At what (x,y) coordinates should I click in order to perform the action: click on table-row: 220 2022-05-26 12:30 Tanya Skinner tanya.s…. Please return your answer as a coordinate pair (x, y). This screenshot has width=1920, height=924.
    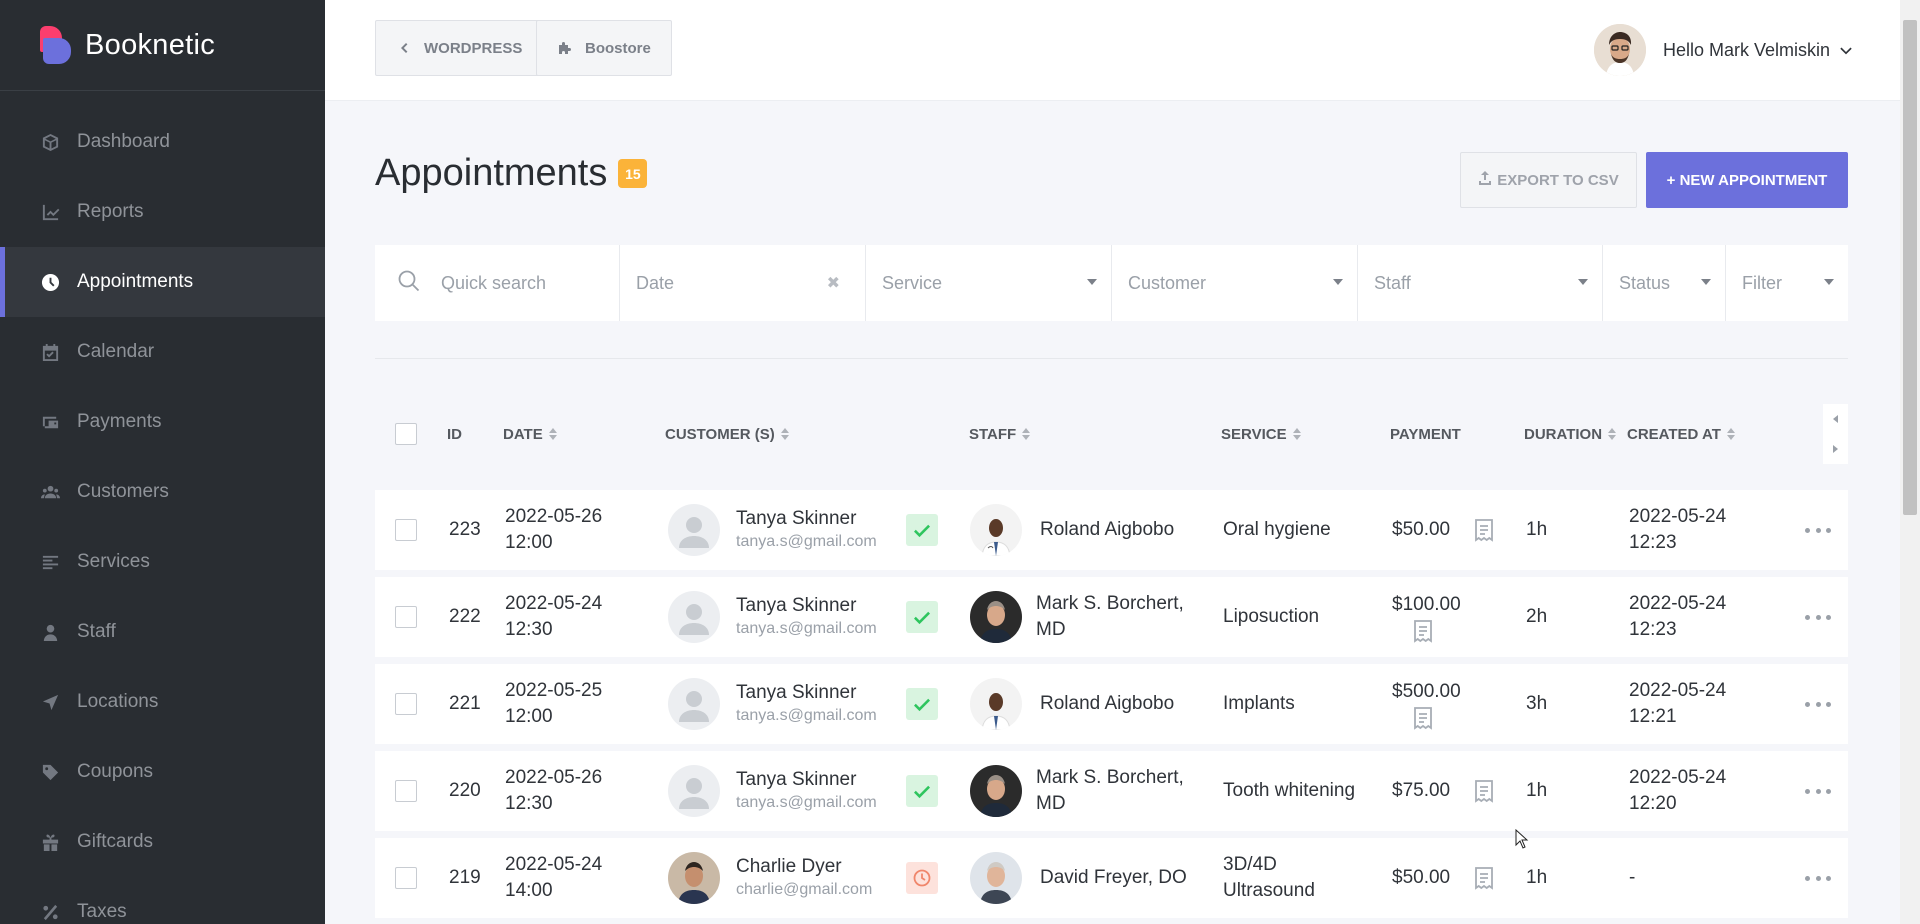
    Looking at the image, I should click on (1111, 791).